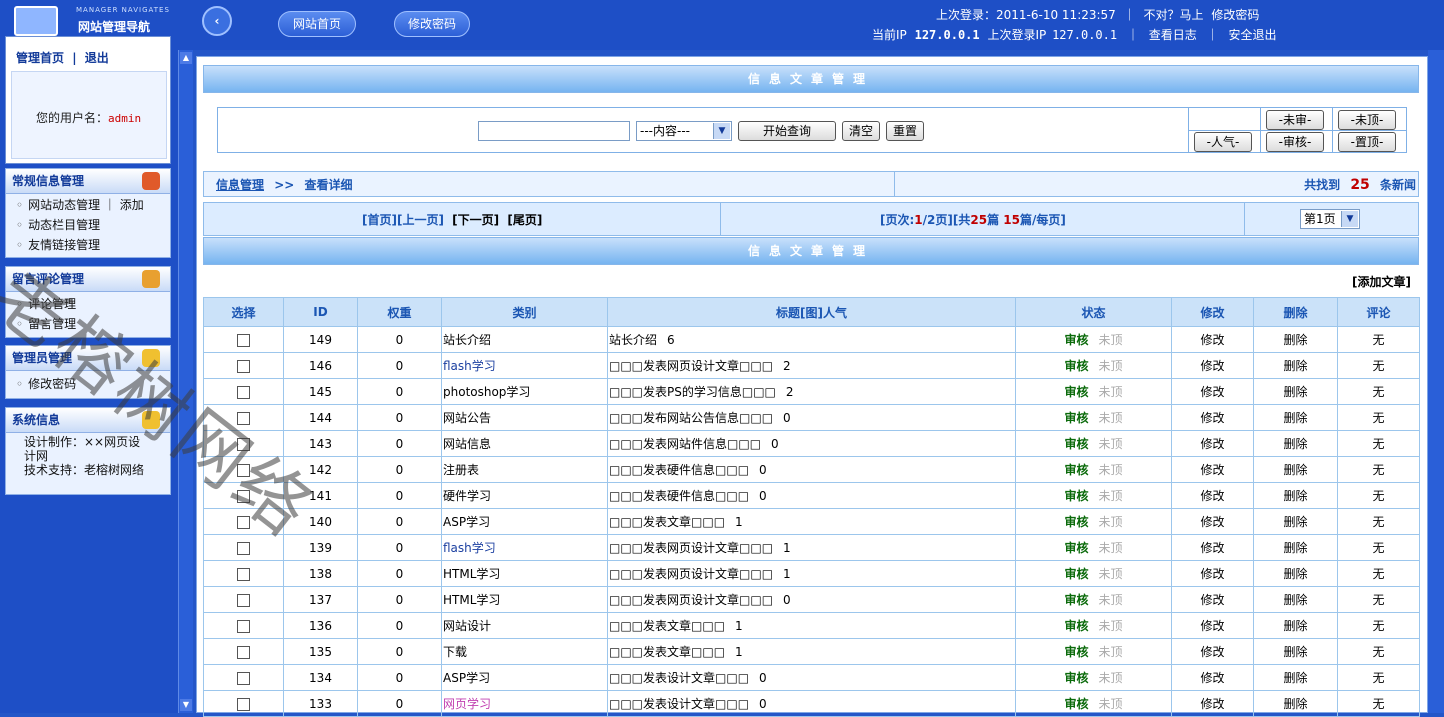 Image resolution: width=1444 pixels, height=717 pixels. What do you see at coordinates (466, 522) in the screenshot?
I see `category-link: ASP学习` at bounding box center [466, 522].